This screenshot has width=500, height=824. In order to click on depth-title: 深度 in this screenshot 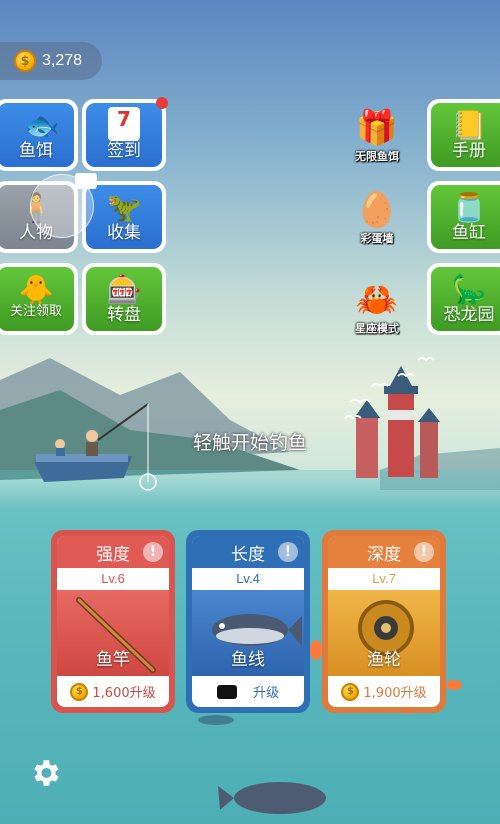, I will do `click(384, 554)`.